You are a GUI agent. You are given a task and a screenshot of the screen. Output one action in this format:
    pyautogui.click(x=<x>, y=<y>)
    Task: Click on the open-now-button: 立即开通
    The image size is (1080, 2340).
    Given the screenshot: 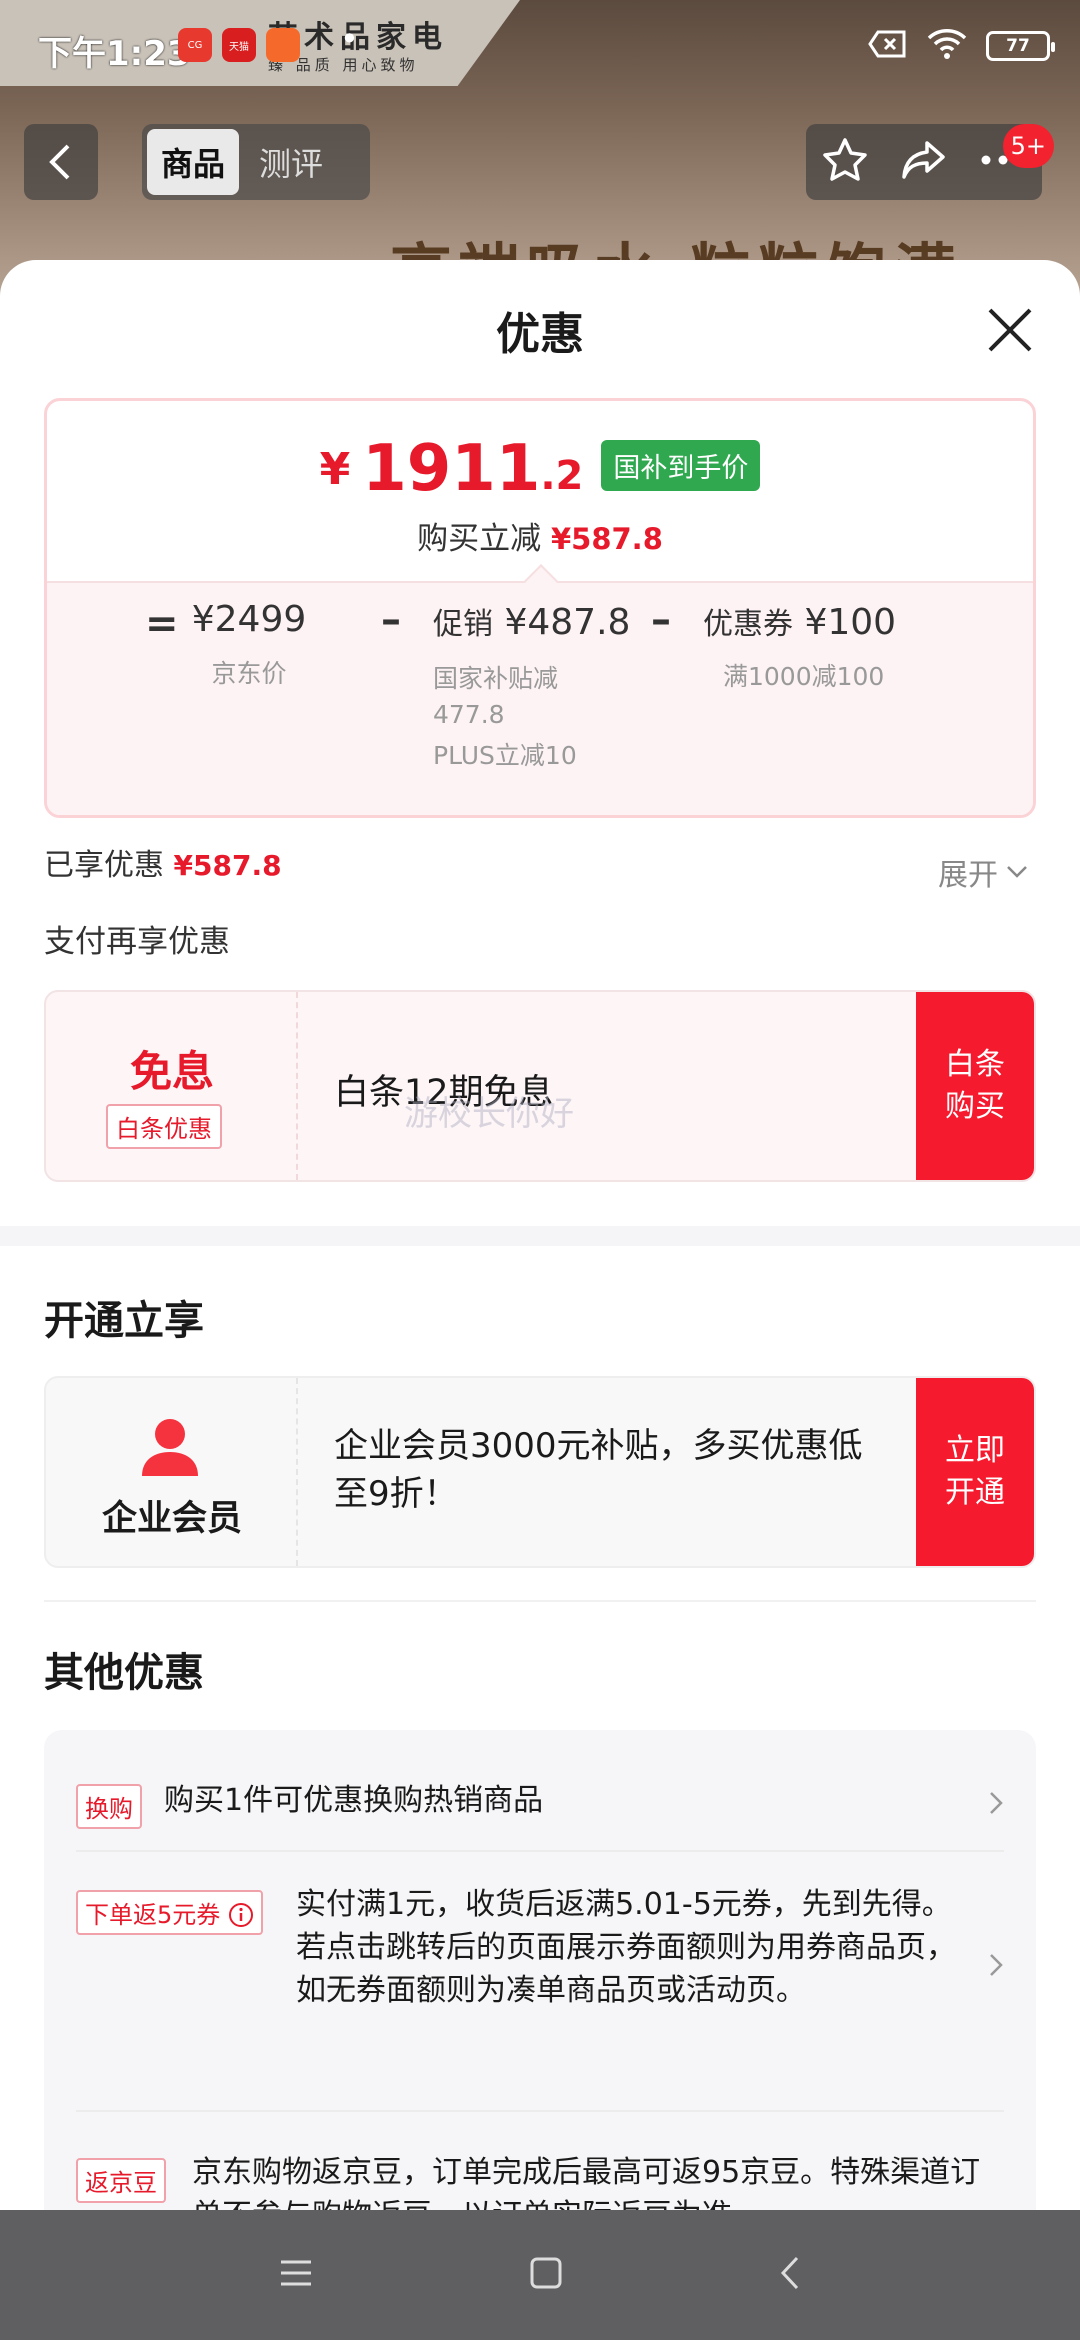 What is the action you would take?
    pyautogui.click(x=975, y=1472)
    